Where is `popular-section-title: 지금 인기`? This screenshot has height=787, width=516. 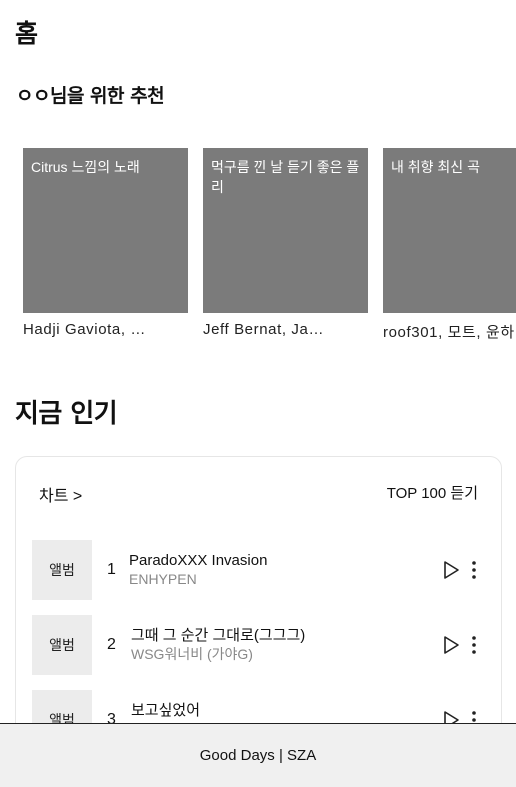
popular-section-title: 지금 인기 is located at coordinates (66, 414).